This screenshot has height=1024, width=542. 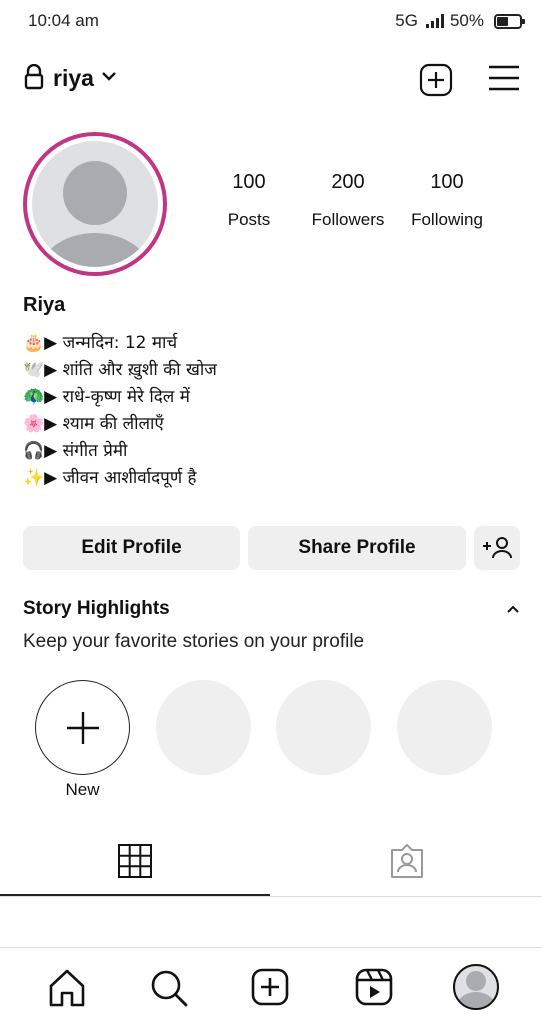 I want to click on plus-icon, so click(x=83, y=728).